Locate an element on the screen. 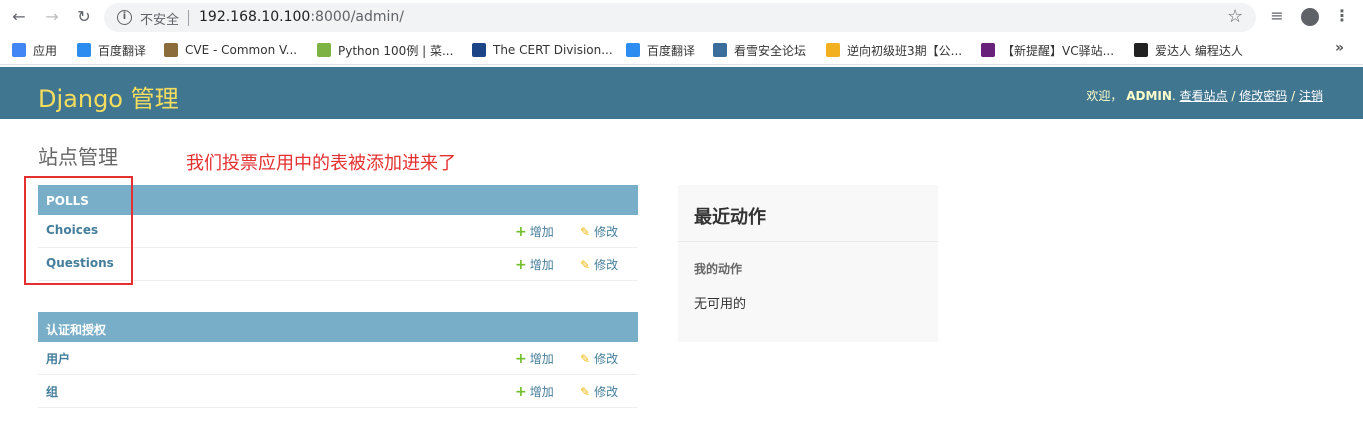 The width and height of the screenshot is (1363, 429). reload-icon: ↻ is located at coordinates (84, 17).